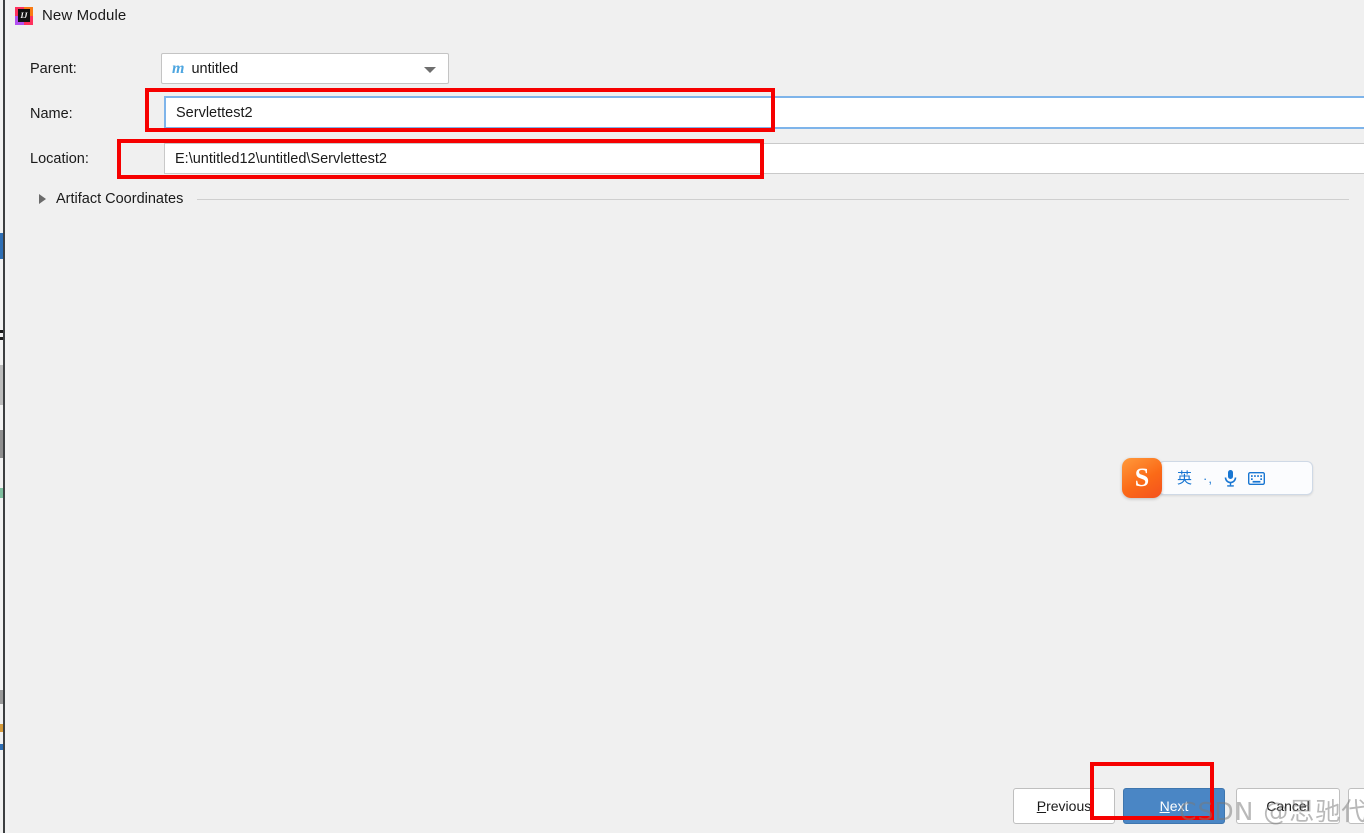 The image size is (1364, 833). I want to click on artifact-coordinates-section: Artifact Coordinates, so click(694, 199).